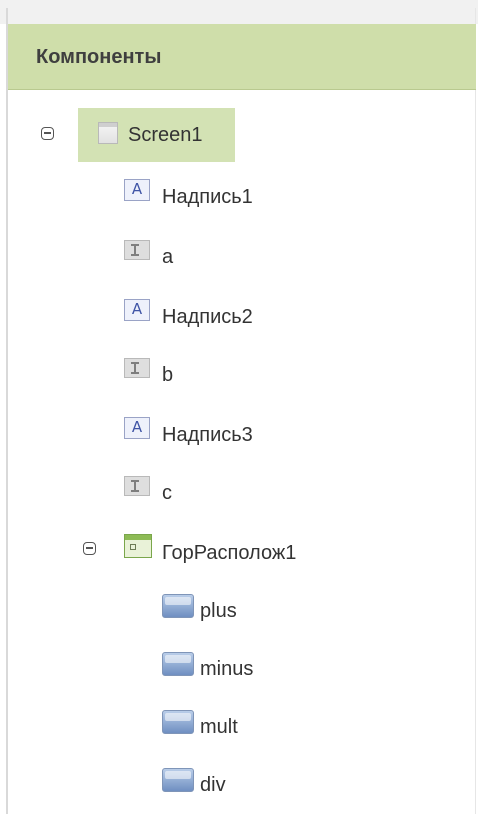 Image resolution: width=478 pixels, height=814 pixels. What do you see at coordinates (138, 546) in the screenshot?
I see `horizontal-arrangement-icon` at bounding box center [138, 546].